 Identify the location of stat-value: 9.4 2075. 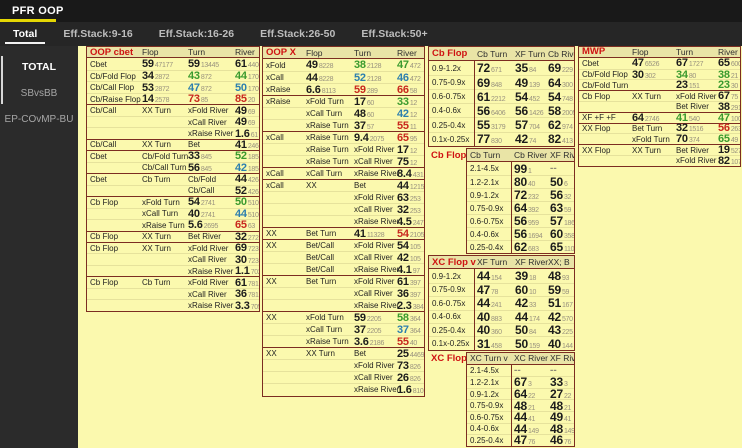
(372, 138).